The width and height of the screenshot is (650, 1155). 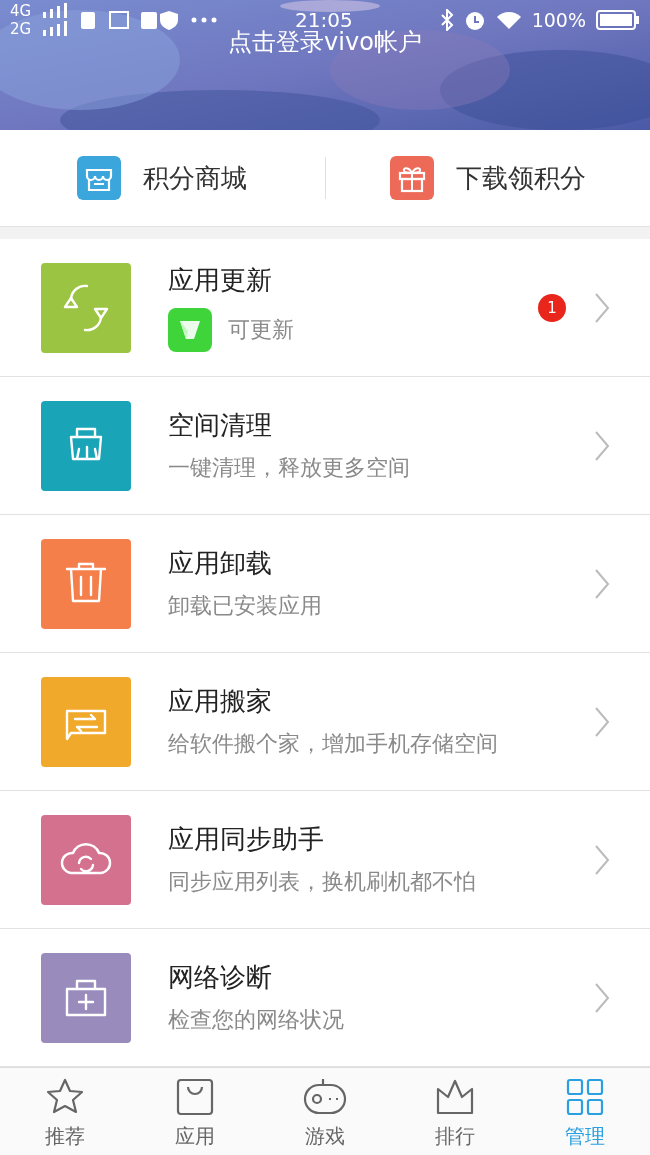 I want to click on tab: 应用, so click(x=195, y=1111).